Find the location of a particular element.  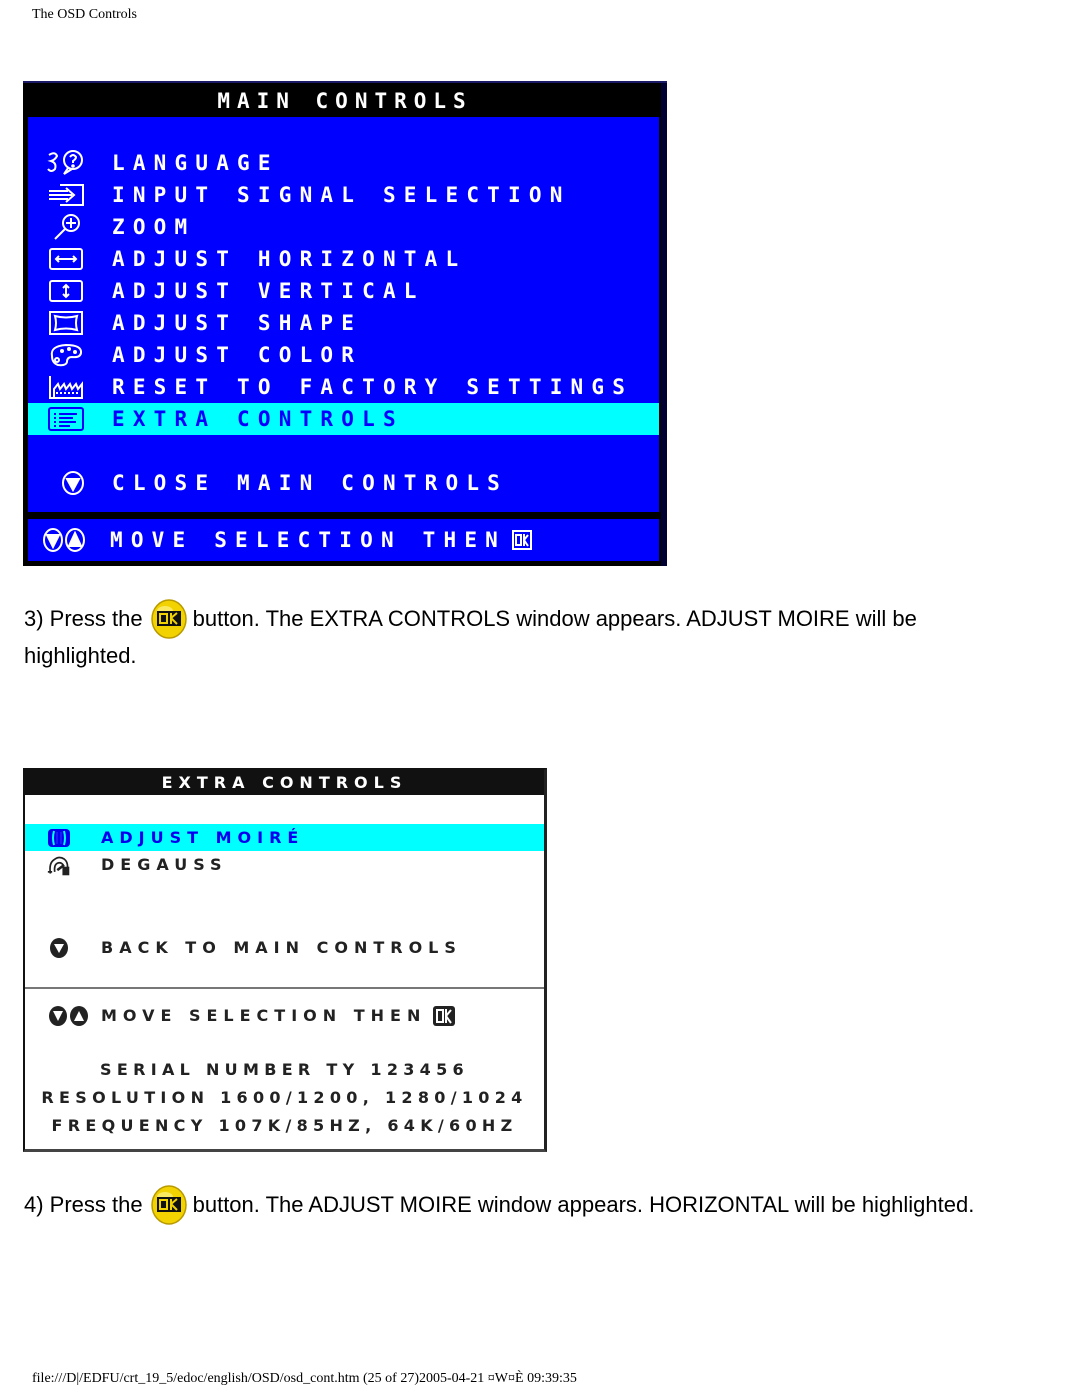

menu-item-label: ADJUST SHAPE is located at coordinates (237, 323).